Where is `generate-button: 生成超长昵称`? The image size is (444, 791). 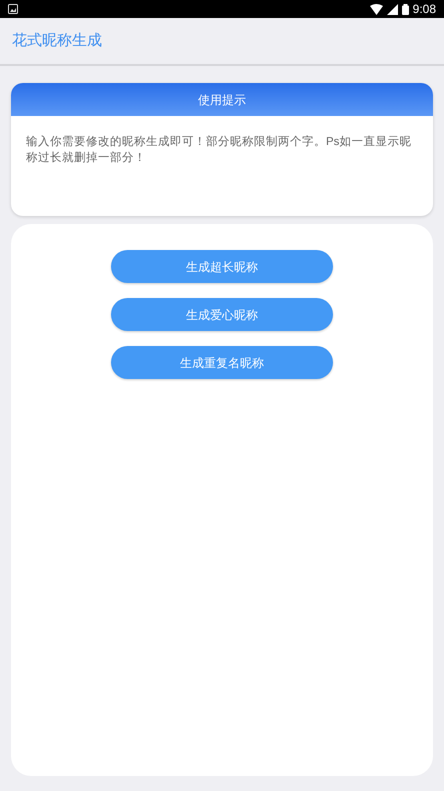
generate-button: 生成超长昵称 is located at coordinates (222, 266).